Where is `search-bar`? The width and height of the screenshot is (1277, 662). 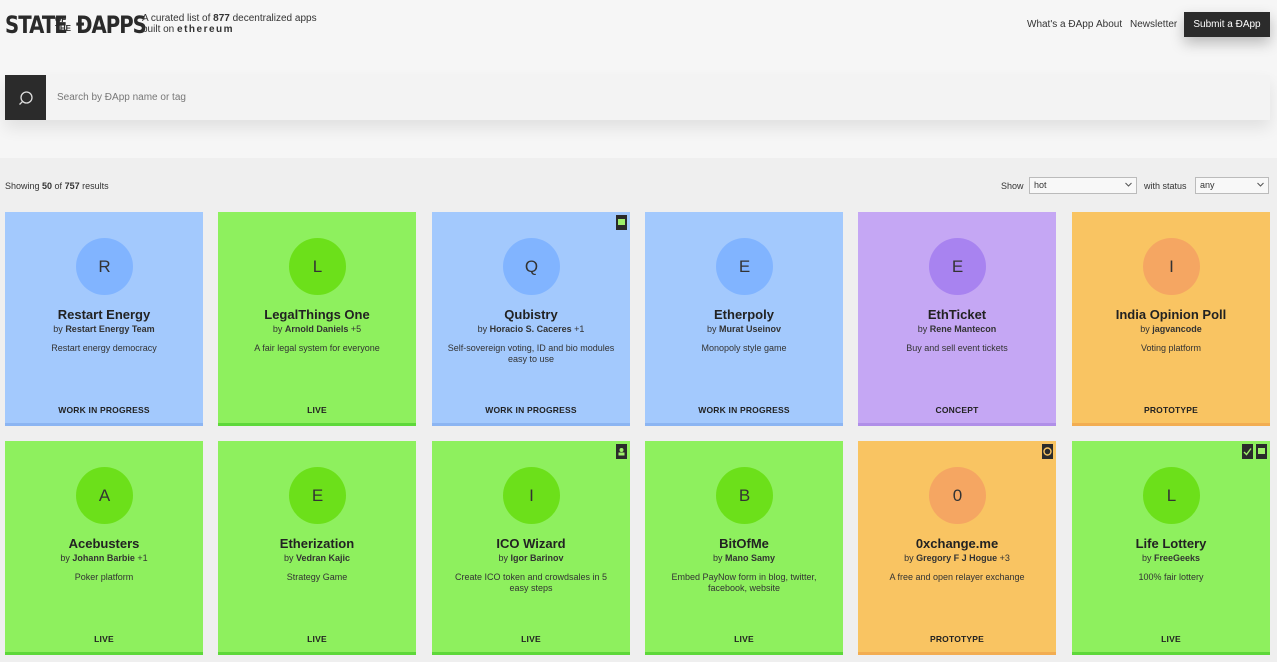
search-bar is located at coordinates (637, 97).